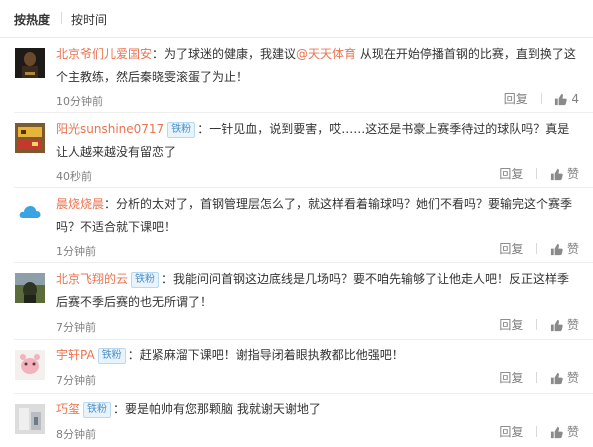 The height and width of the screenshot is (447, 593). I want to click on comment-username: 巧玺, so click(68, 409).